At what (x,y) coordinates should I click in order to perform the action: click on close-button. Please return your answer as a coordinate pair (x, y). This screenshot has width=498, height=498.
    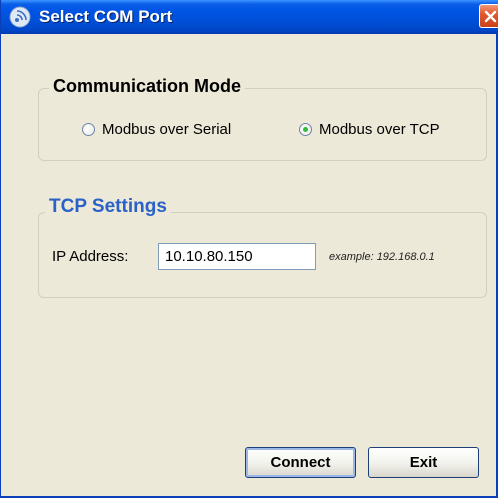
    Looking at the image, I should click on (488, 16).